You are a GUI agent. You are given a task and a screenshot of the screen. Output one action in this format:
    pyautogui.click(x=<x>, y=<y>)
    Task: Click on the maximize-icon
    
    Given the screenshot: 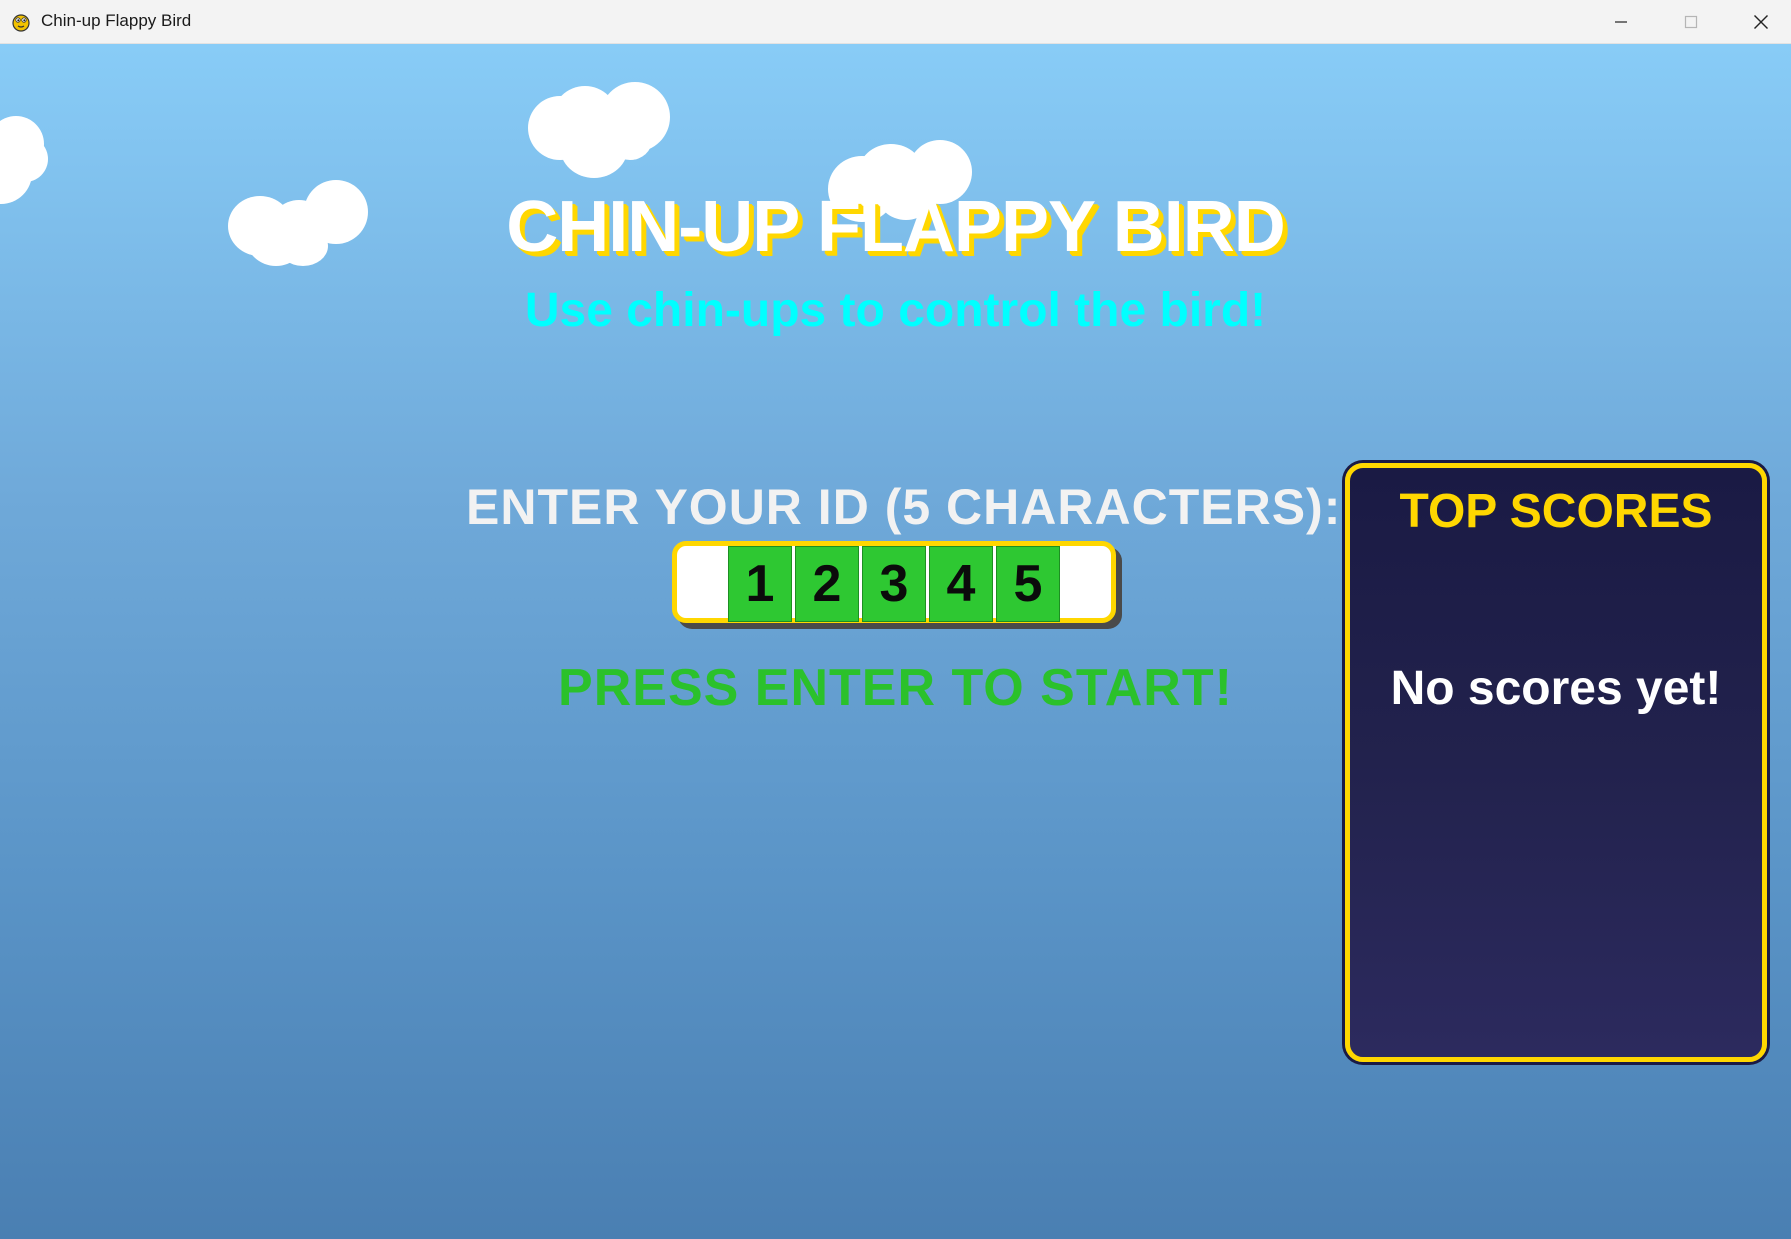 What is the action you would take?
    pyautogui.click(x=1691, y=22)
    